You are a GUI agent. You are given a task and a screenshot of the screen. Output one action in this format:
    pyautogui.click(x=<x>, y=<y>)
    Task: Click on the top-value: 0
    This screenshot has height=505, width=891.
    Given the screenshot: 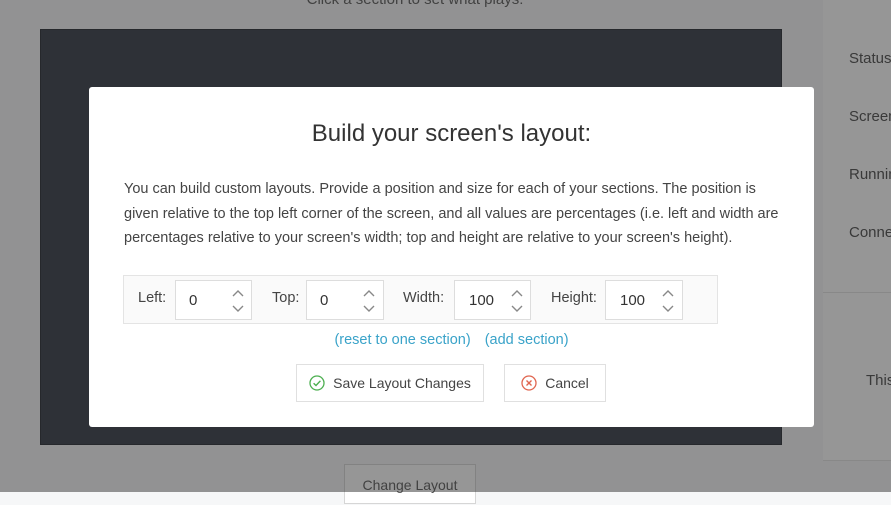 What is the action you would take?
    pyautogui.click(x=324, y=300)
    